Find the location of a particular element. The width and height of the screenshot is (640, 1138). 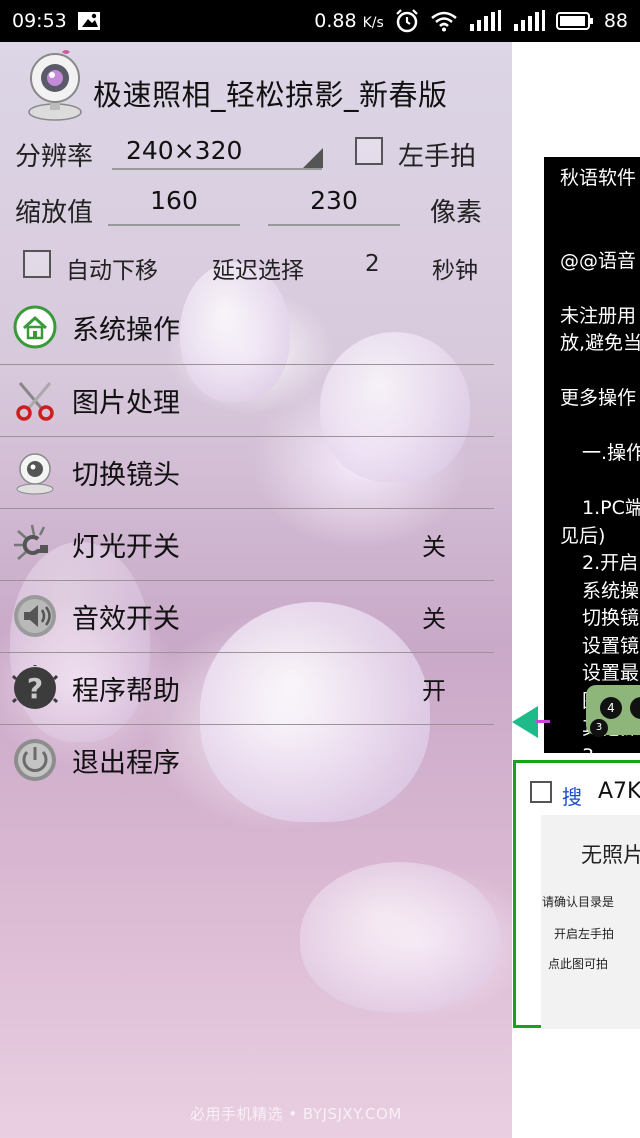

menu-item-exit: 退出程序 is located at coordinates (247, 760).